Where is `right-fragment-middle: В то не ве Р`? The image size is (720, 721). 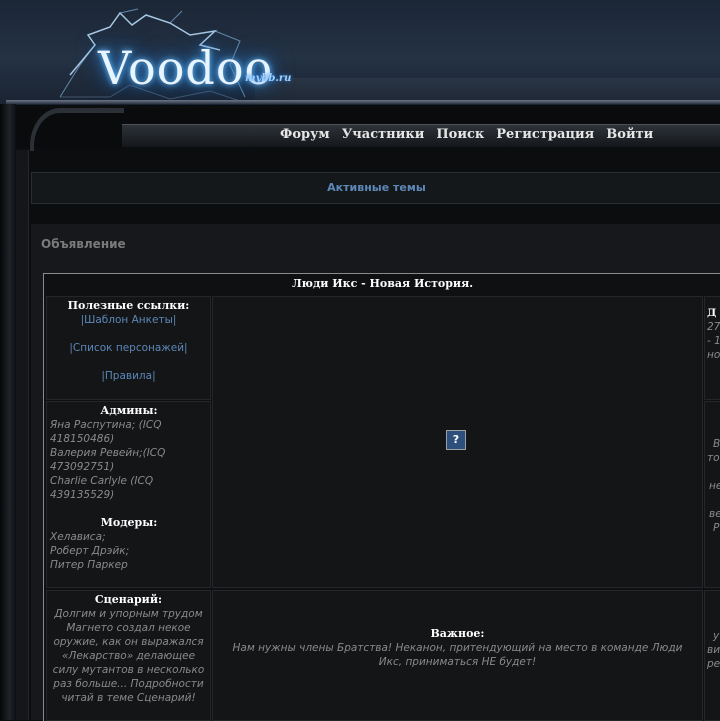 right-fragment-middle: В то не ве Р is located at coordinates (713, 486).